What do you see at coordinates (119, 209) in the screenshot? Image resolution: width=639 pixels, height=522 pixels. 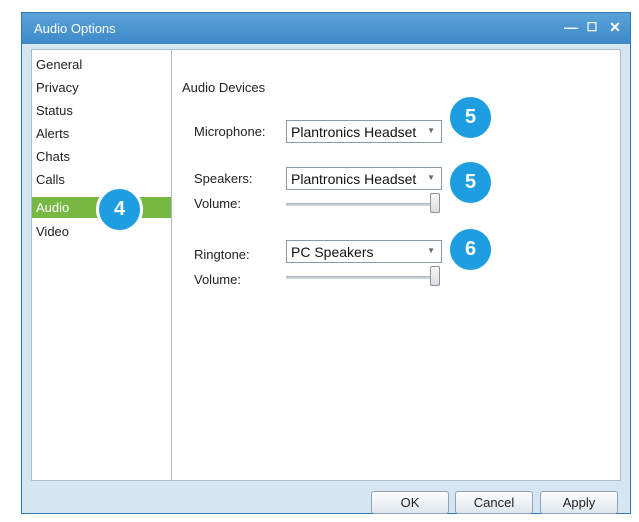 I see `callout-badge-audio: 4` at bounding box center [119, 209].